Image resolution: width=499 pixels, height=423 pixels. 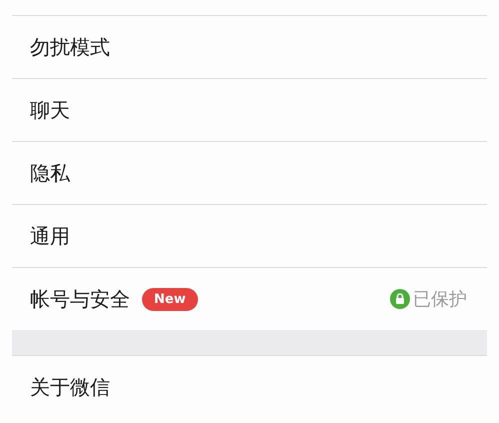 What do you see at coordinates (170, 299) in the screenshot?
I see `new-badge: New` at bounding box center [170, 299].